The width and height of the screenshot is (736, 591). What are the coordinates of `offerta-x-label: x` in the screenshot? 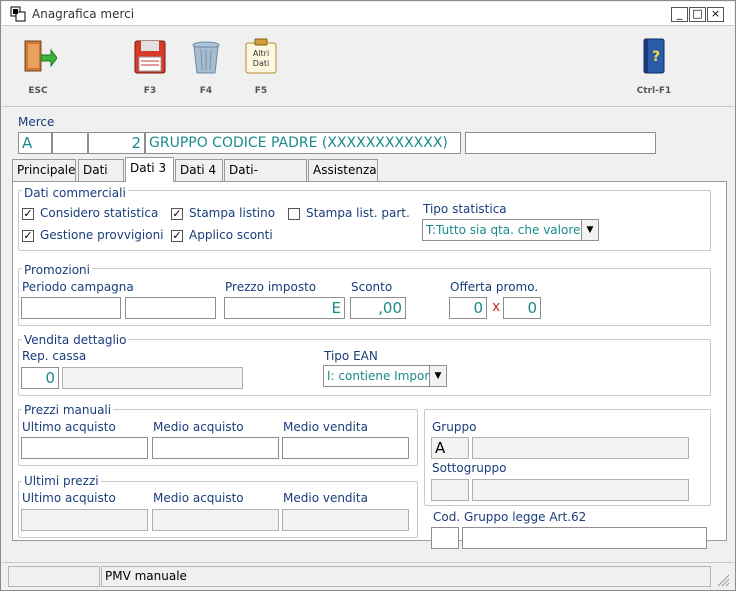 It's located at (496, 307).